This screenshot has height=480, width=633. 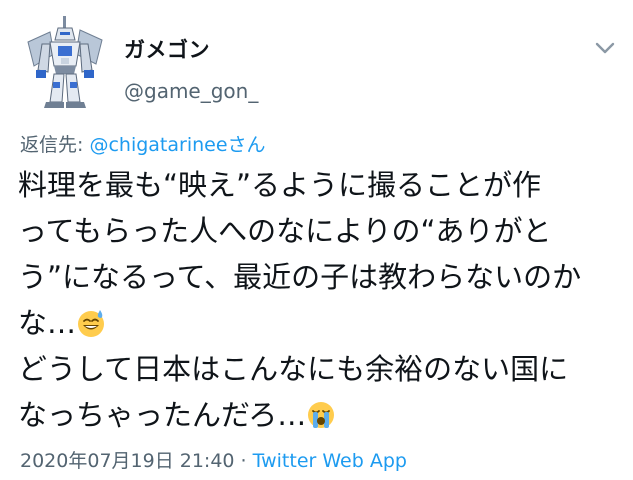 I want to click on author-handle: @game_gon_, so click(x=191, y=91).